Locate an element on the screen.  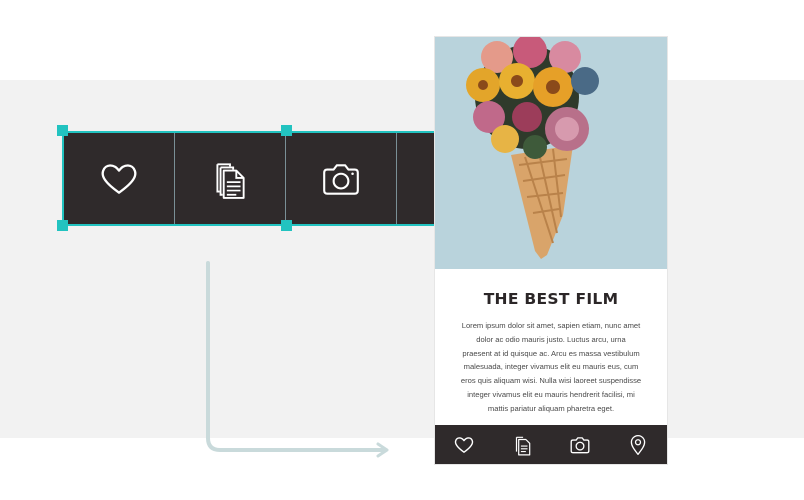
toolbar-heart-button is located at coordinates (119, 178).